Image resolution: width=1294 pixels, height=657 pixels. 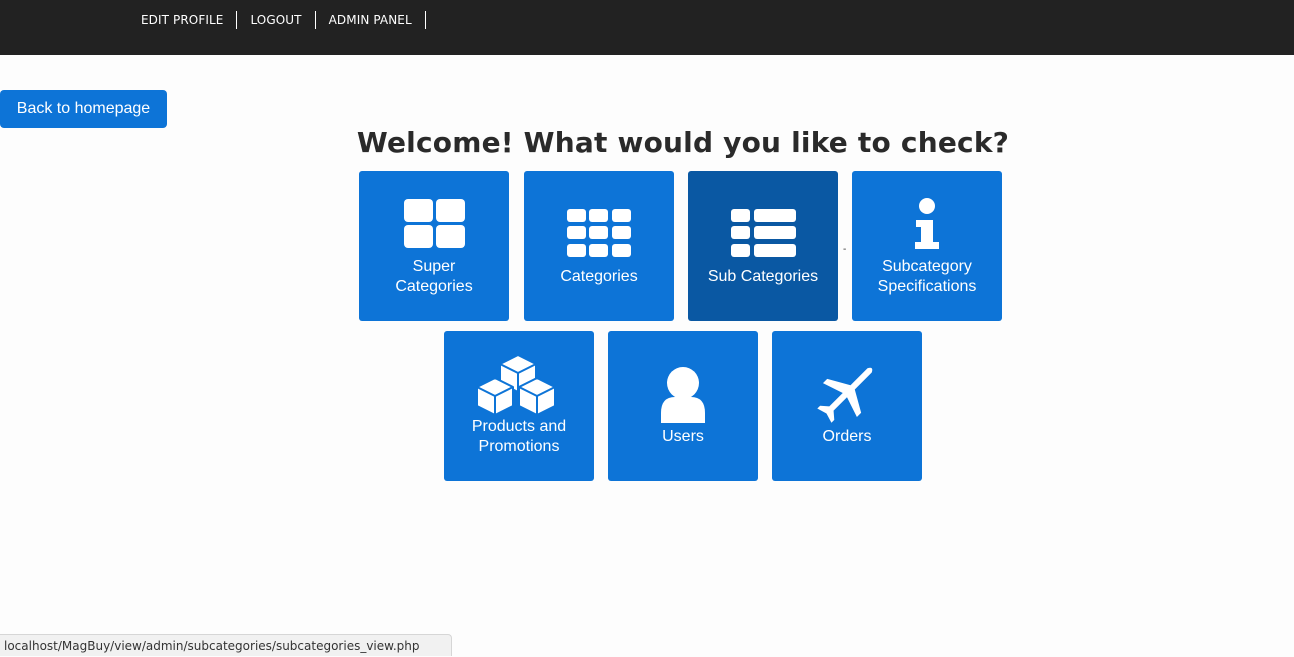 I want to click on admin-panel-link: ADMIN PANEL, so click(x=371, y=20).